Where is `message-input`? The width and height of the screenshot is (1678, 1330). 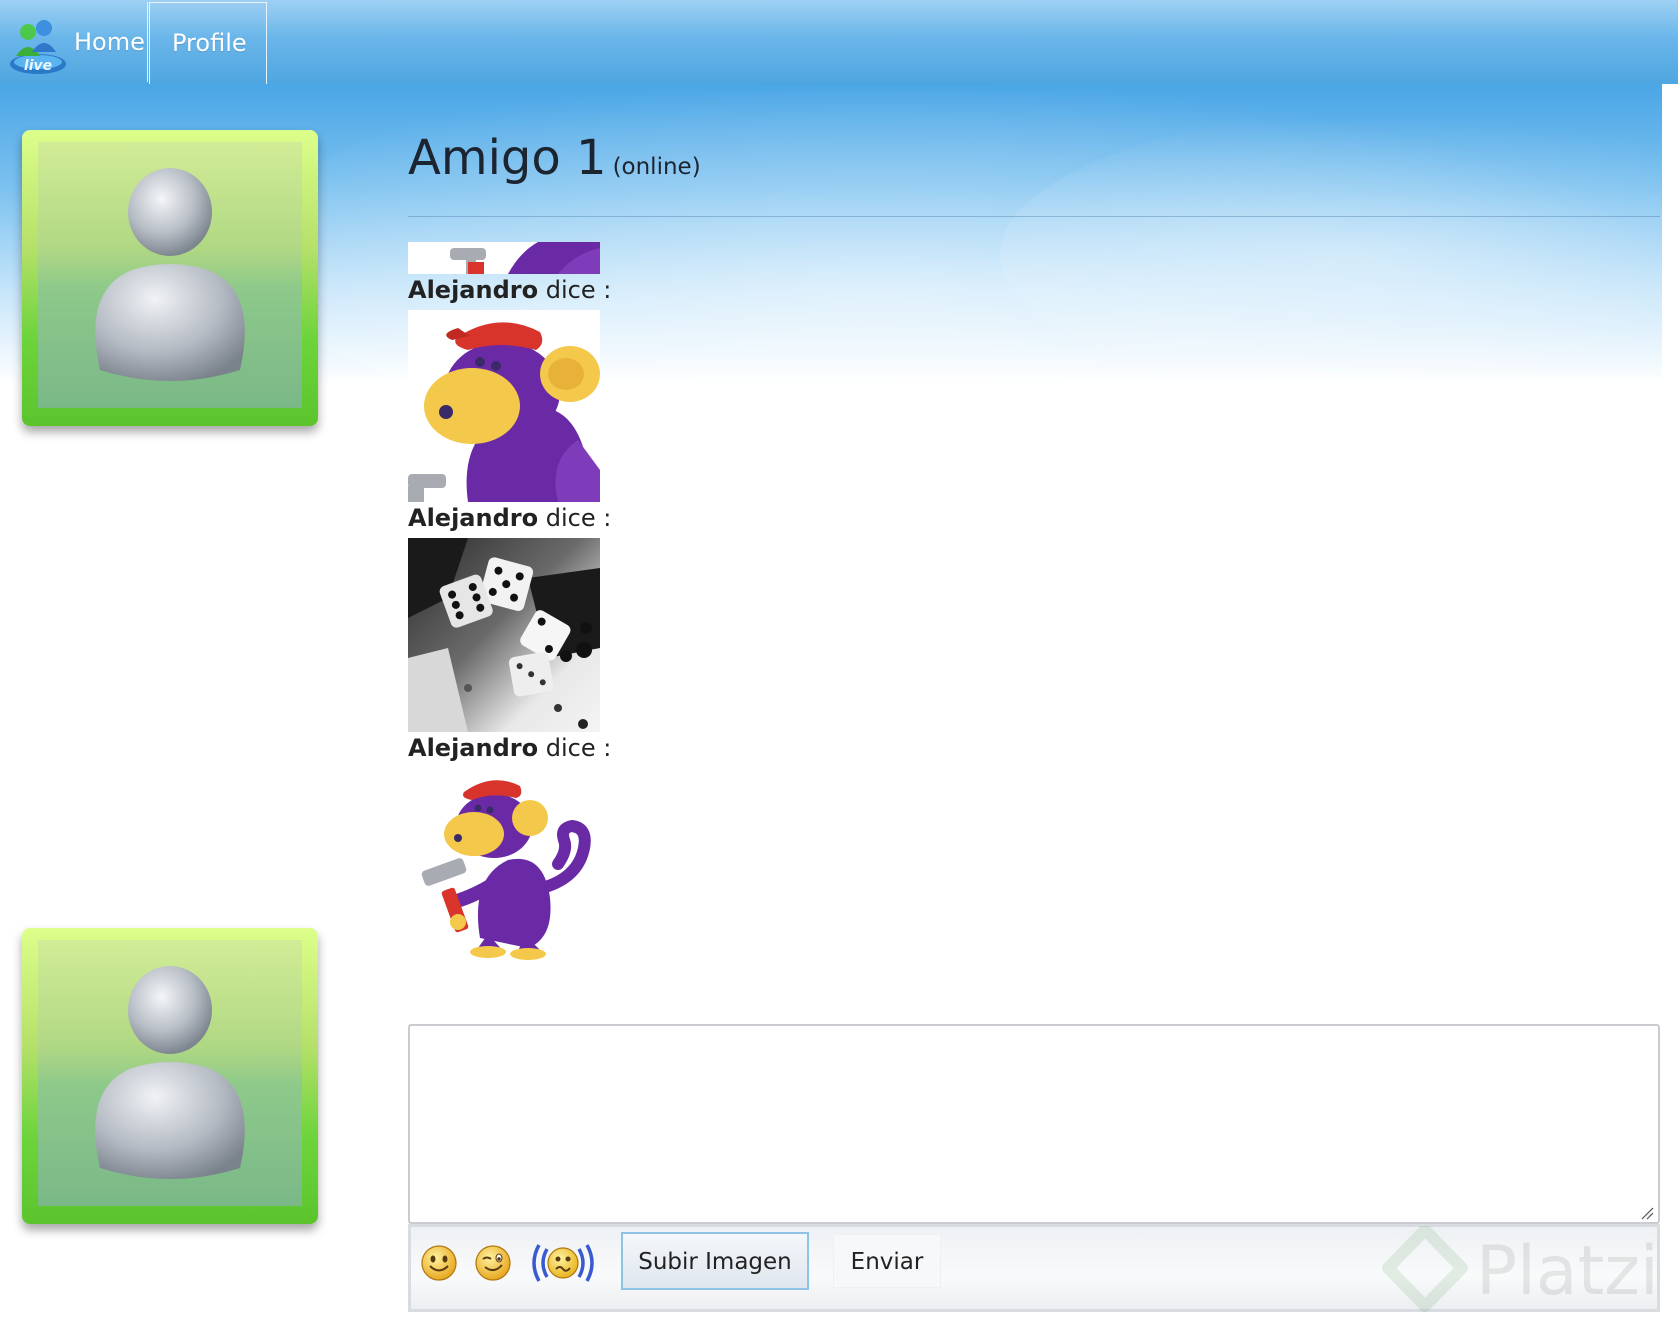 message-input is located at coordinates (1034, 1124).